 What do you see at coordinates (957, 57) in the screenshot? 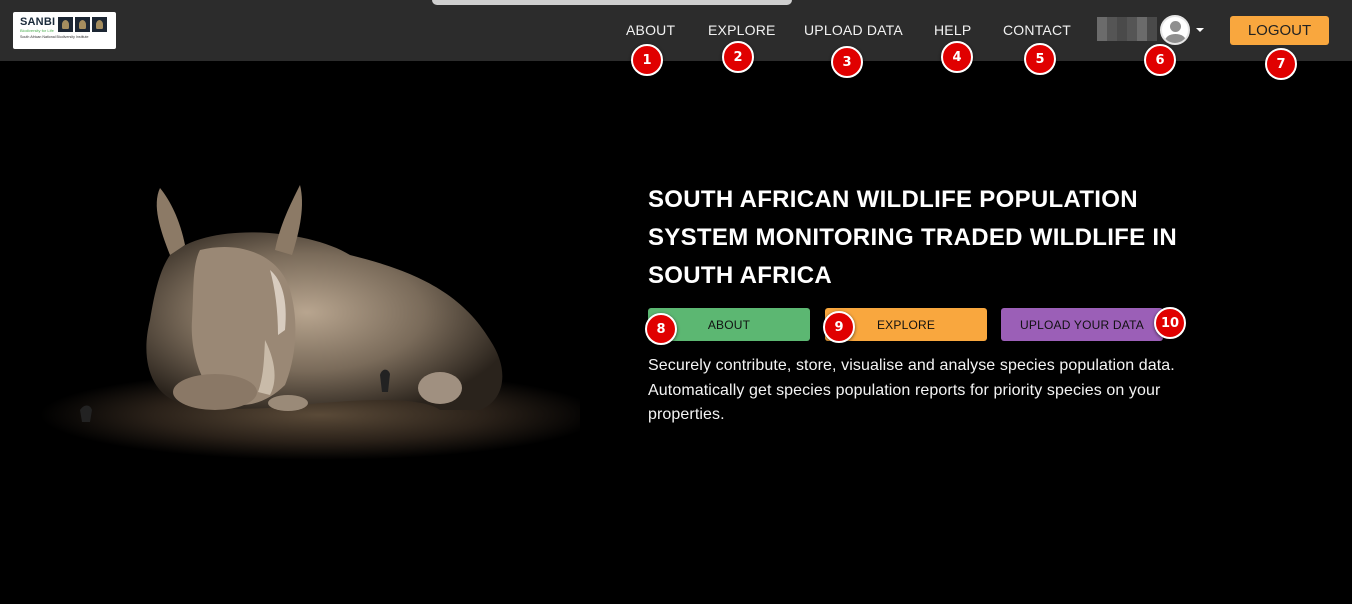
I see `marker-4: 4` at bounding box center [957, 57].